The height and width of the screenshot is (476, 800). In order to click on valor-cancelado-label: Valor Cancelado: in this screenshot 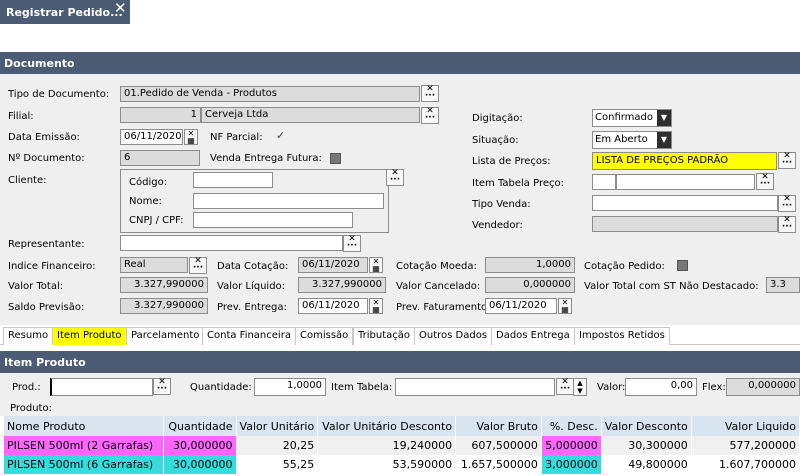, I will do `click(438, 286)`.